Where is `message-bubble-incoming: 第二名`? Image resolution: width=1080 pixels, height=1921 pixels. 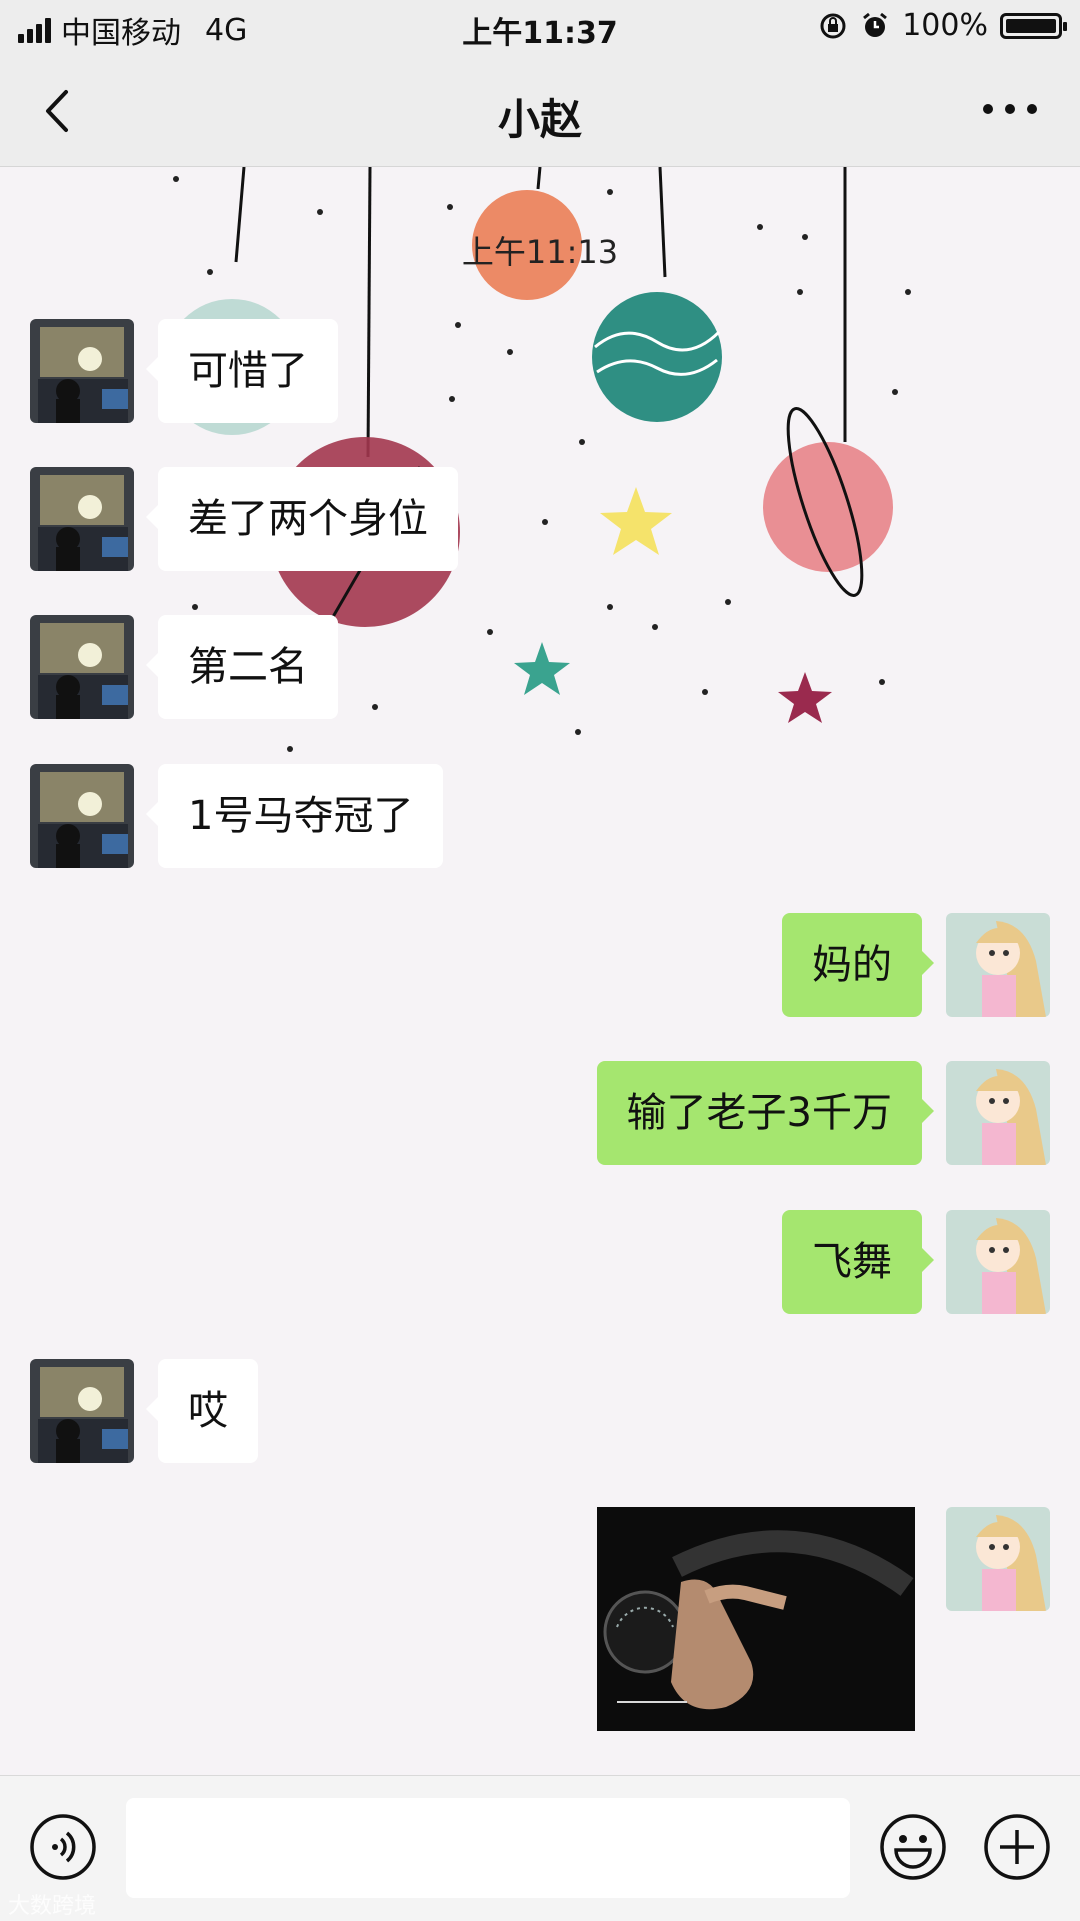
message-bubble-incoming: 第二名 is located at coordinates (242, 667).